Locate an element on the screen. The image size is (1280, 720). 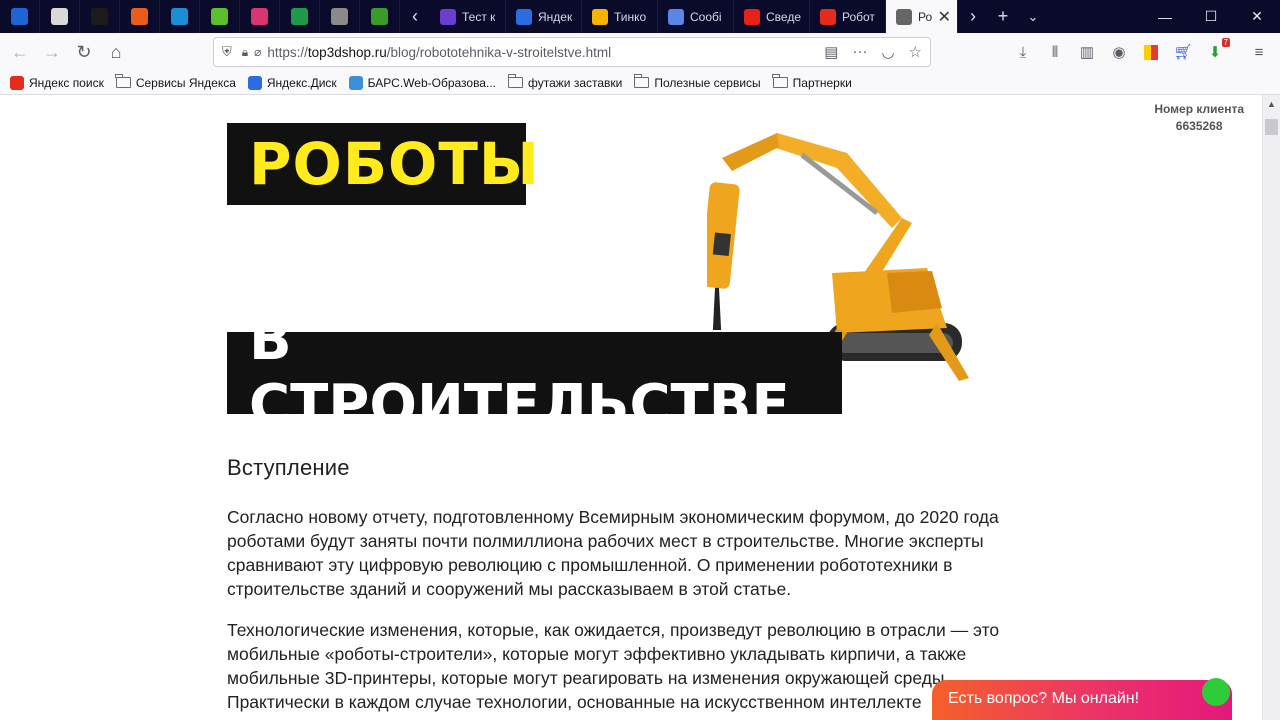
back-button: ← is located at coordinates (20, 52).